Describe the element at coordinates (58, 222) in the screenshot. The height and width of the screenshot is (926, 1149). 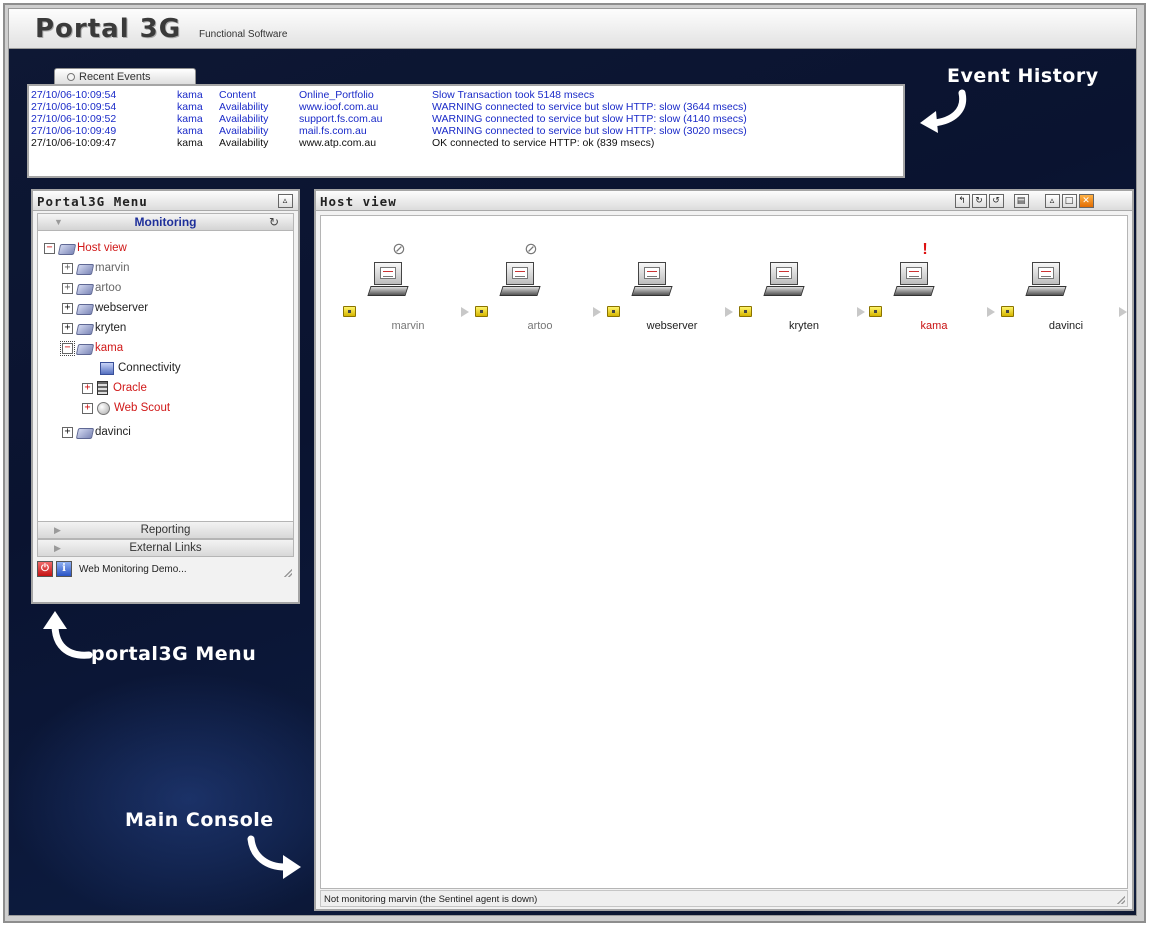
I see `expanded-triangle-icon: ▼` at that location.